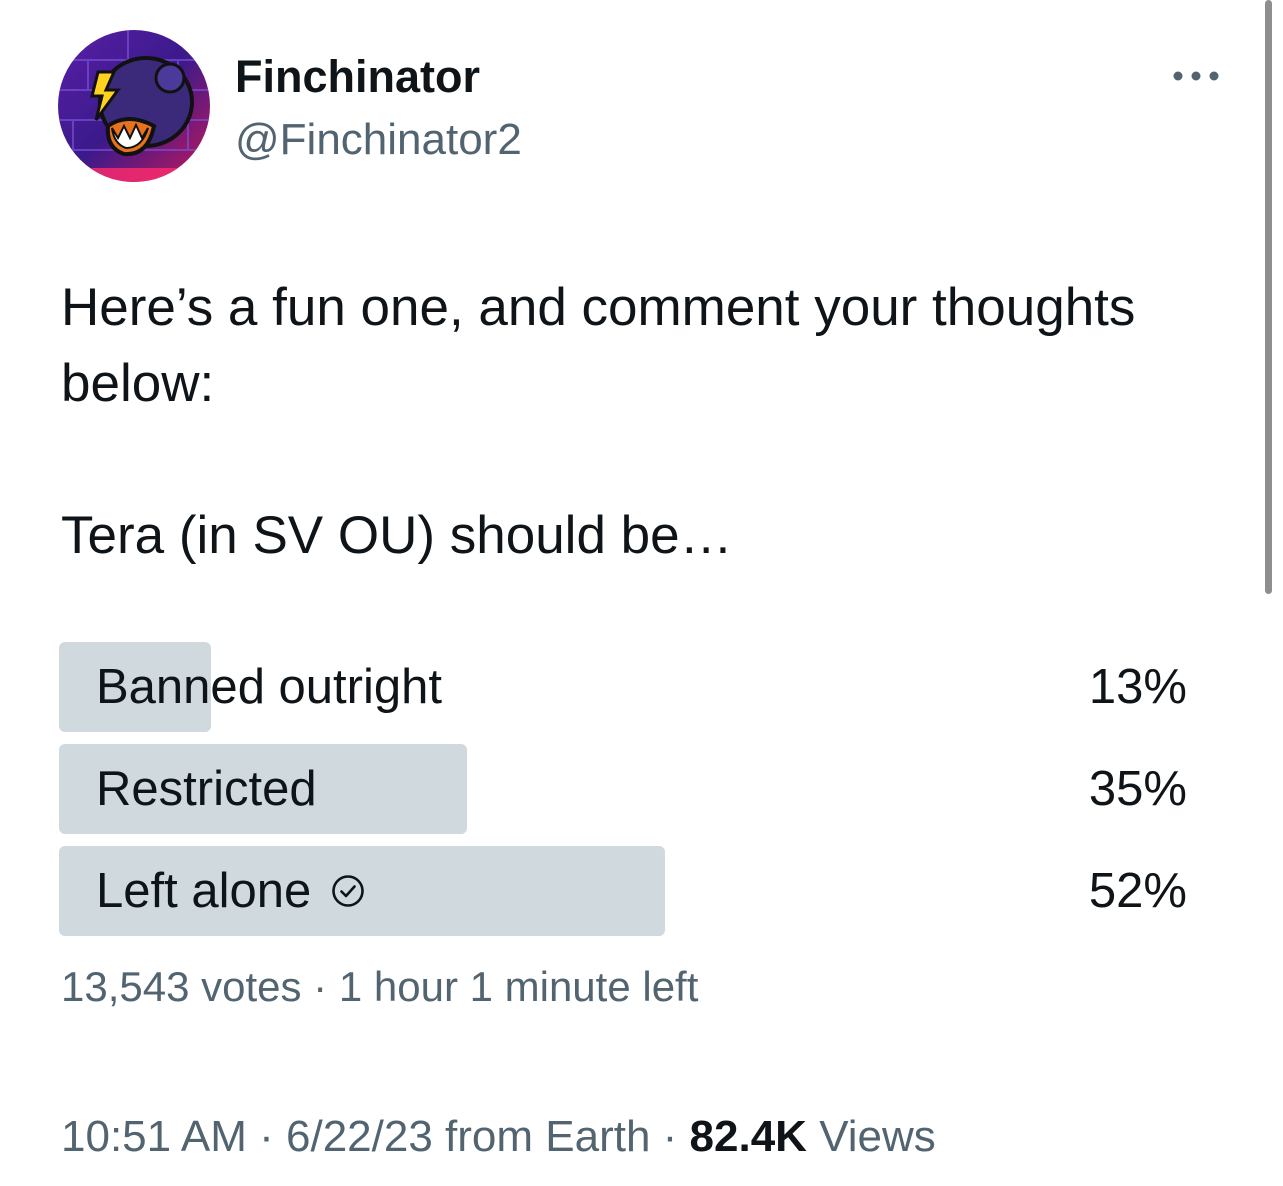  I want to click on check-circle-icon, so click(348, 891).